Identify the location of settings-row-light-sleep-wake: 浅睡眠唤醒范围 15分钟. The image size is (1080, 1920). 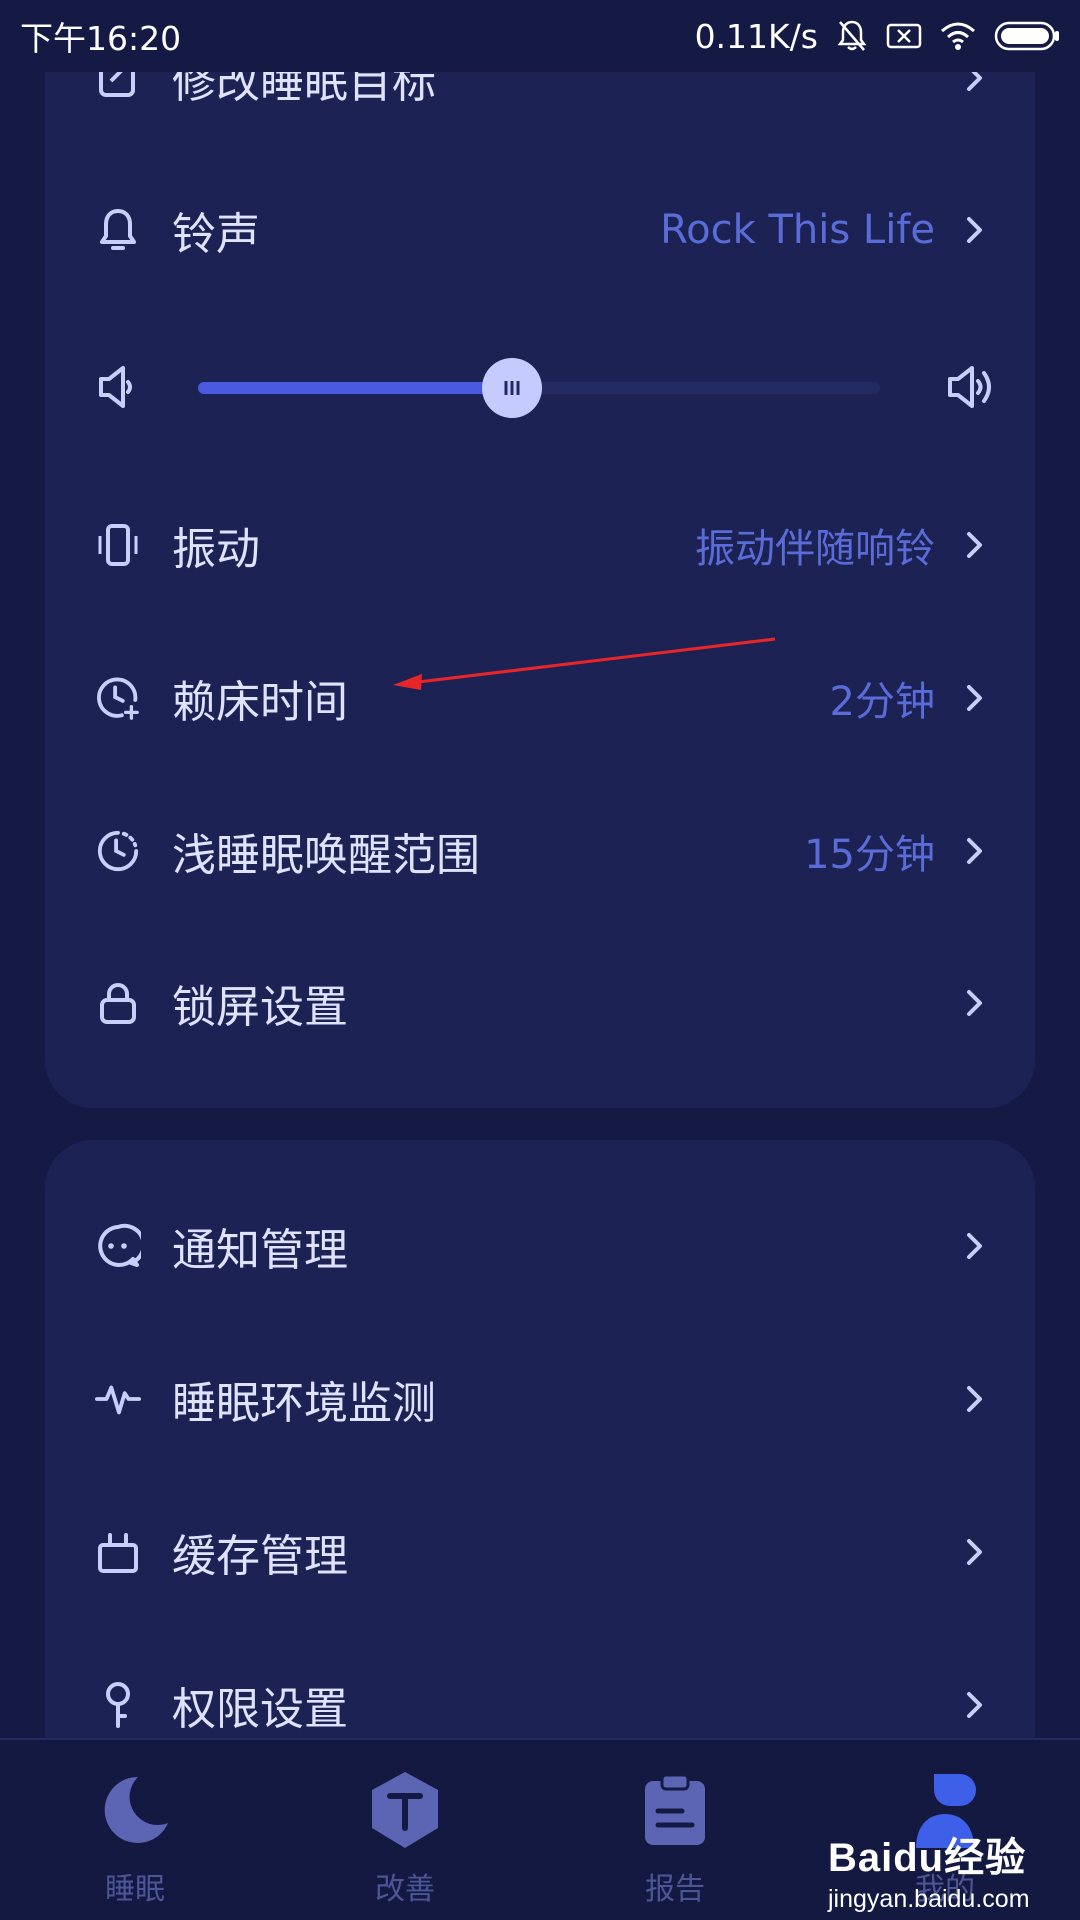
(540, 851).